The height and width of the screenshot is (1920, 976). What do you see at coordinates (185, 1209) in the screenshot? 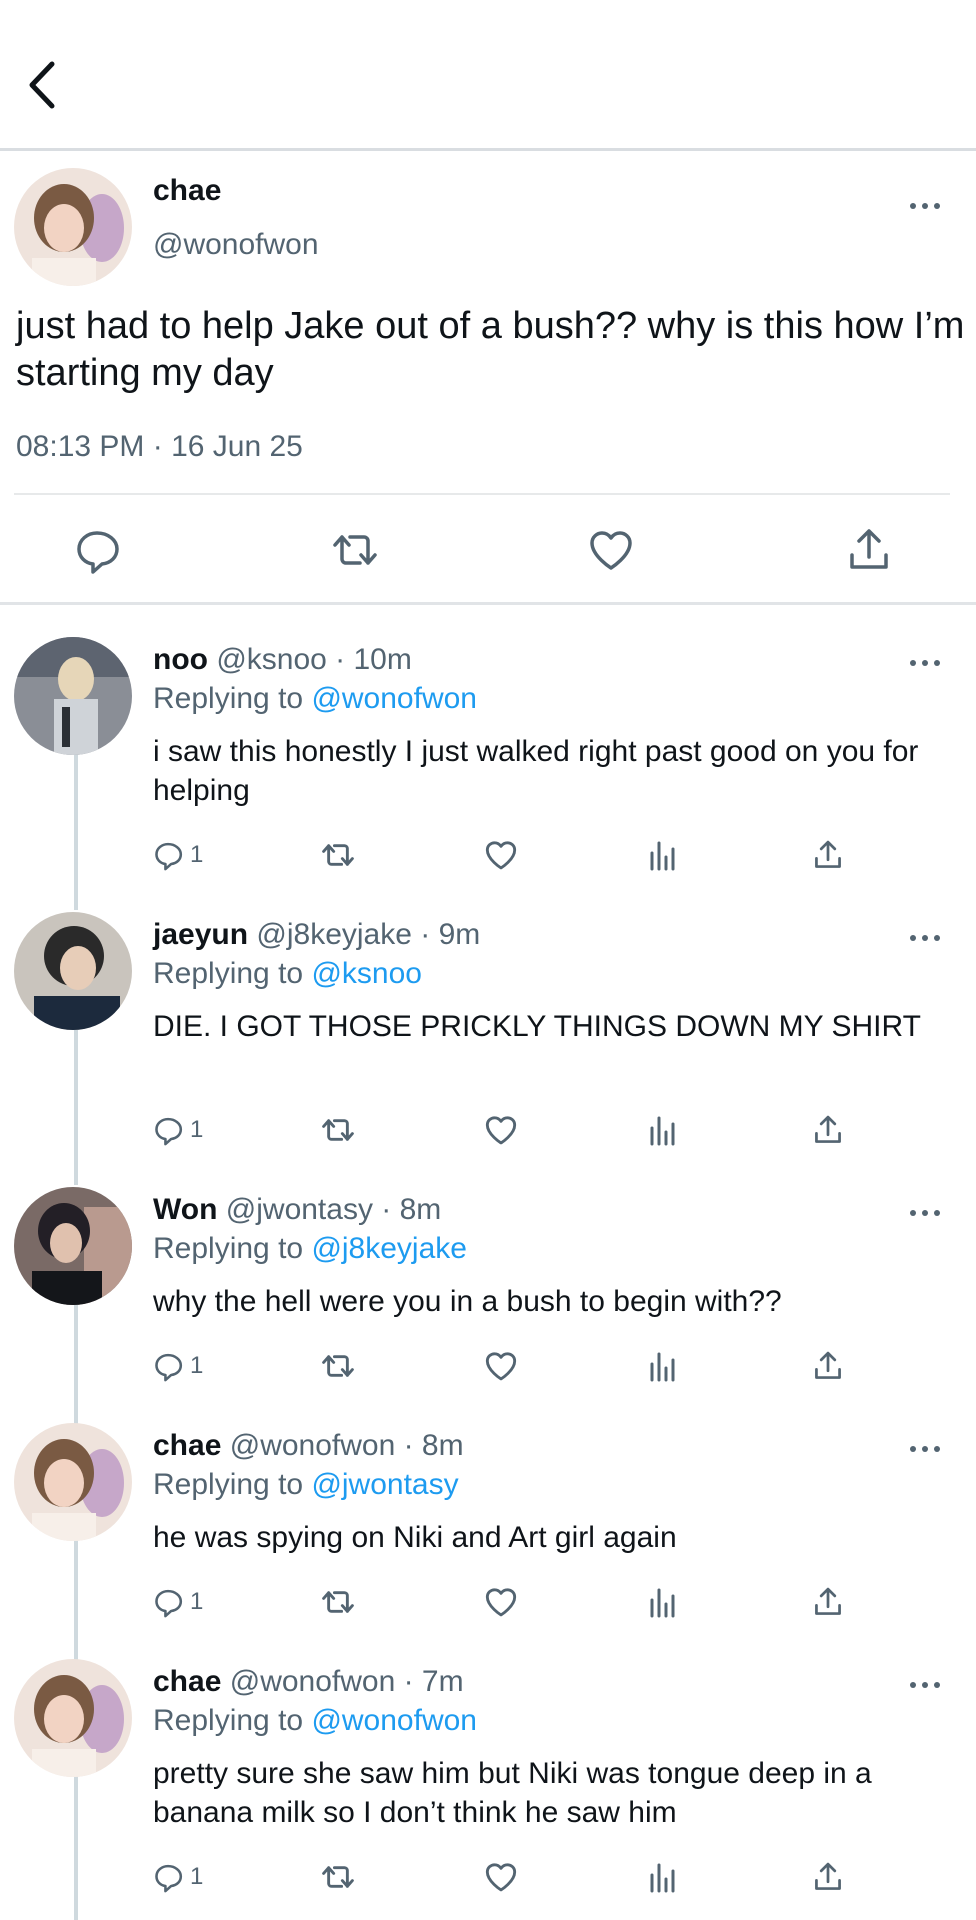
I see `author-name: Won` at bounding box center [185, 1209].